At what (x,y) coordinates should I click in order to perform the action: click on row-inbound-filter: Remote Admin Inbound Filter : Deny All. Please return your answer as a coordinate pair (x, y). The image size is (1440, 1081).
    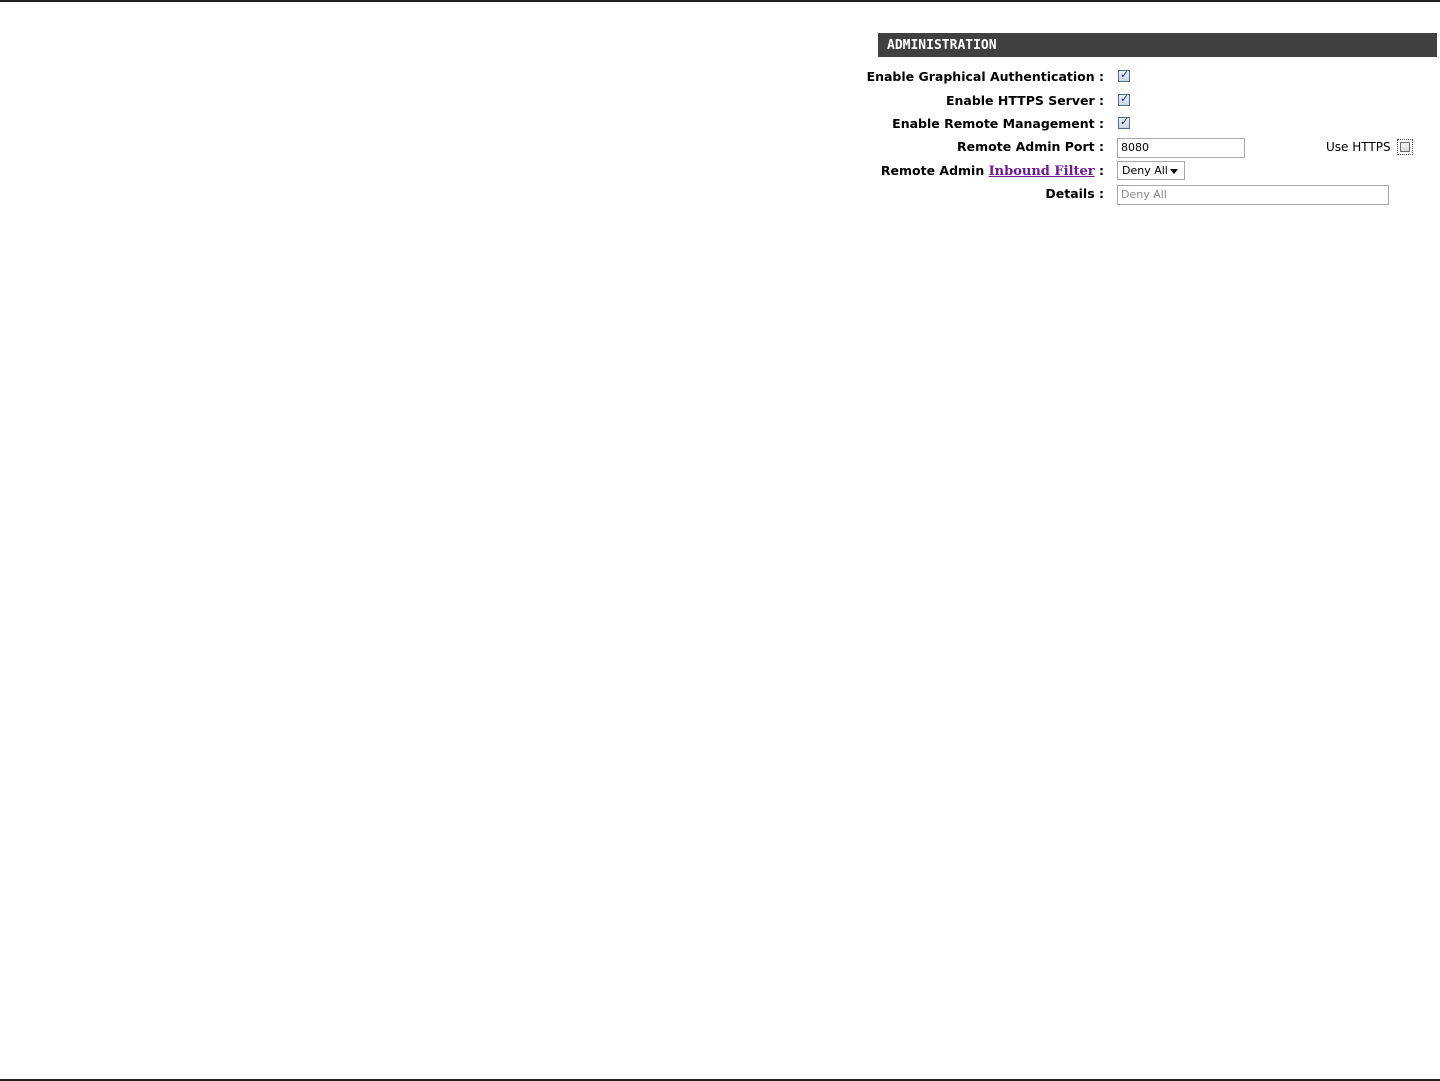
    Looking at the image, I should click on (1157, 171).